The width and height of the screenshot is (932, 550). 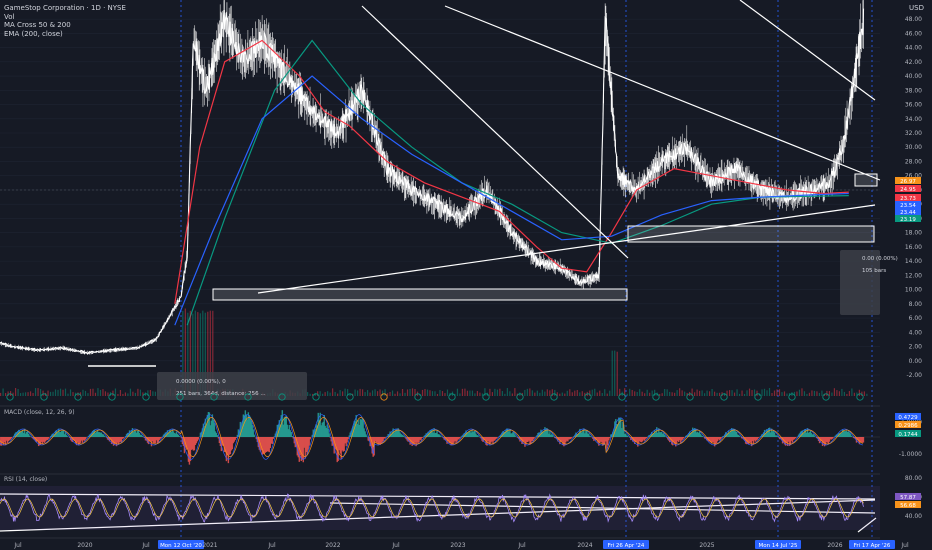 What do you see at coordinates (916, 332) in the screenshot?
I see `price-tick-label: 4.00` at bounding box center [916, 332].